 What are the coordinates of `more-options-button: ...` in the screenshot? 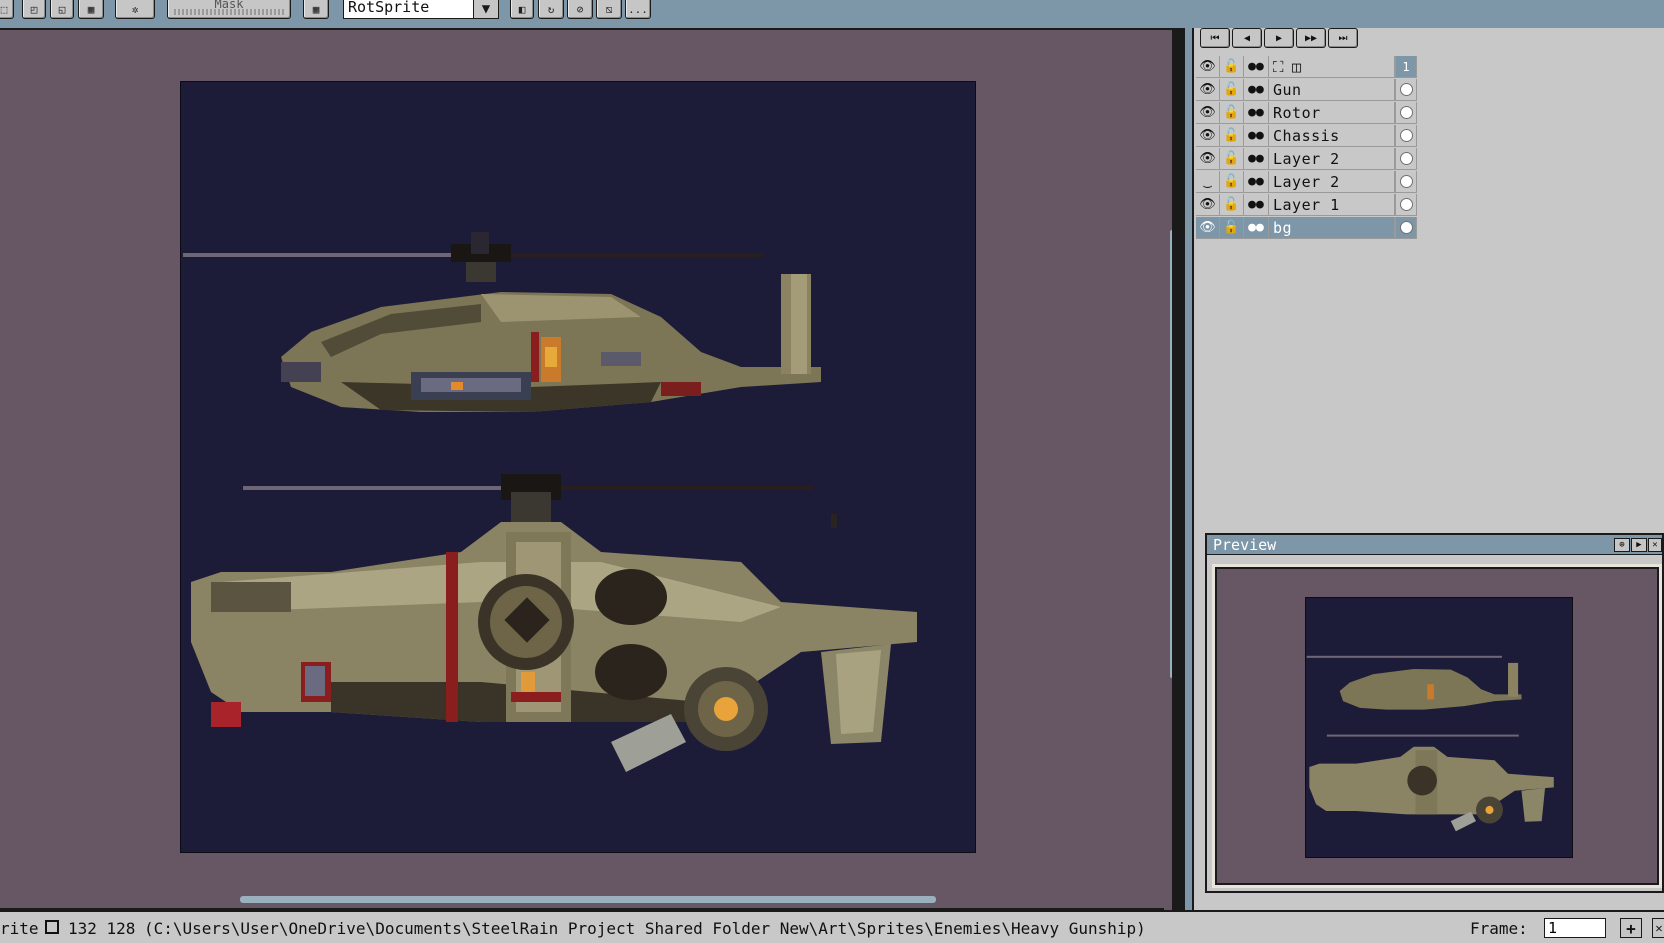 It's located at (638, 9).